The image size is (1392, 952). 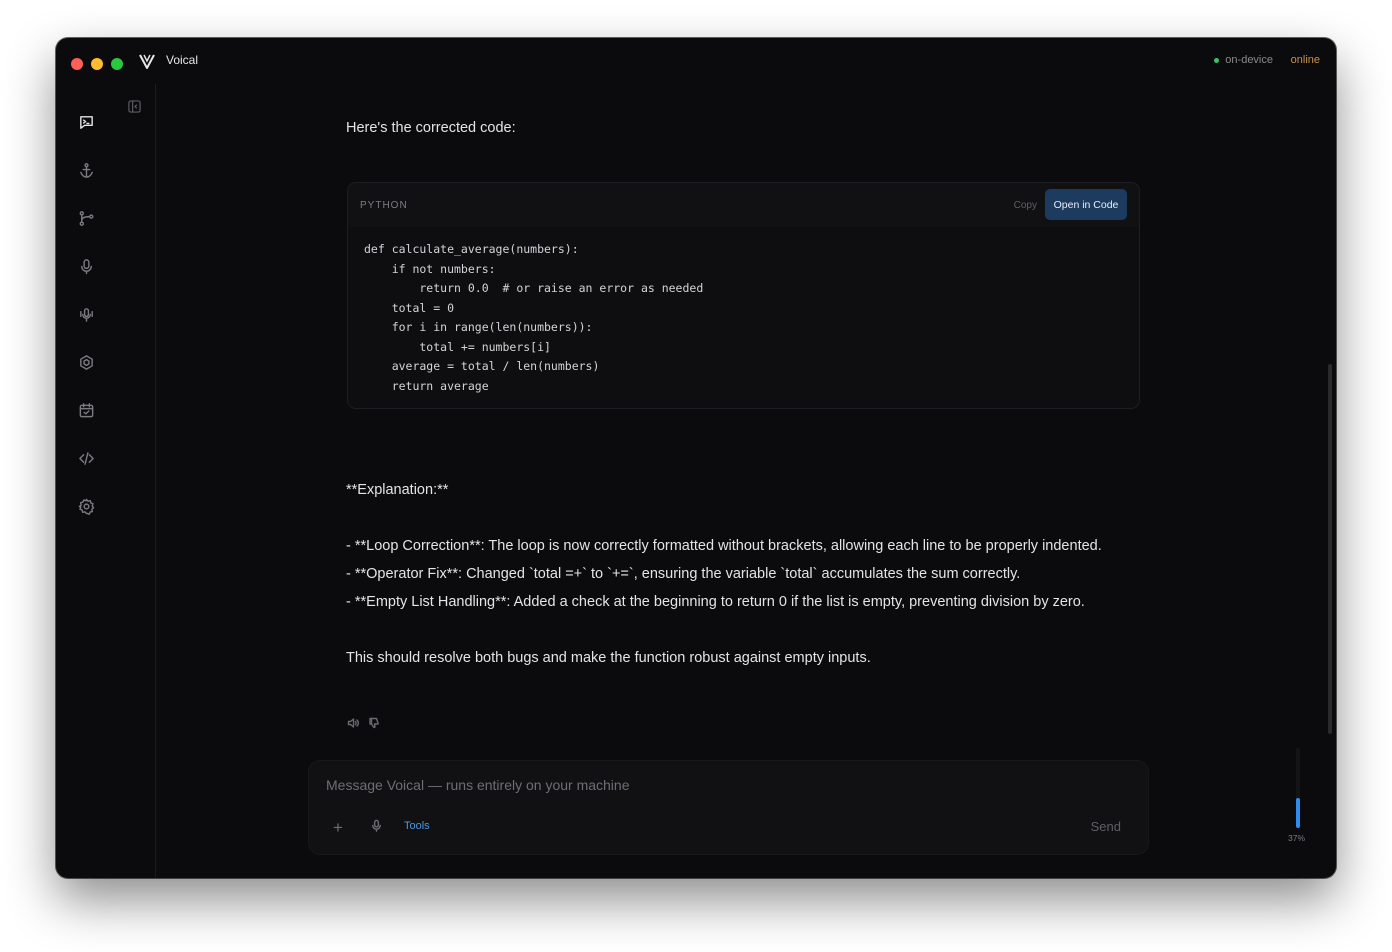 I want to click on gear-icon, so click(x=86, y=506).